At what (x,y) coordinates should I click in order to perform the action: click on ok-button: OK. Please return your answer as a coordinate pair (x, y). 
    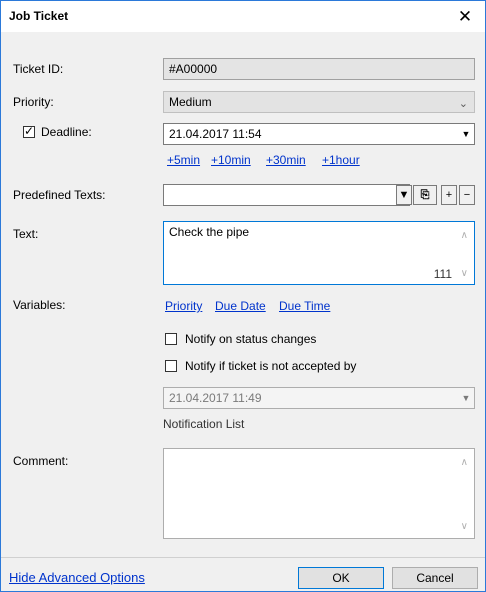
    Looking at the image, I should click on (341, 578).